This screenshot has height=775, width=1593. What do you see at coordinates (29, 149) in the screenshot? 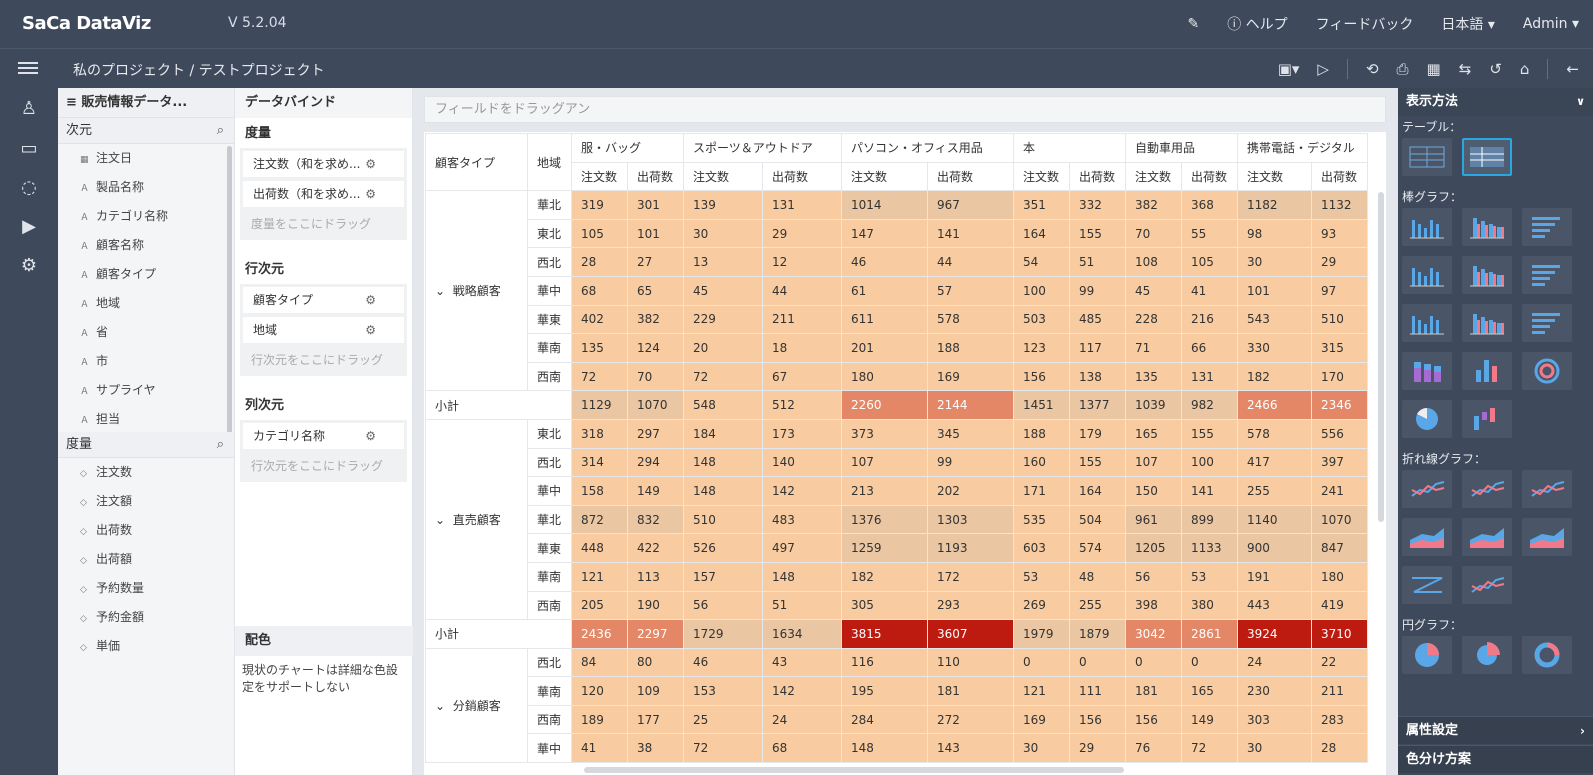
I see `monitor-icon: ▭` at bounding box center [29, 149].